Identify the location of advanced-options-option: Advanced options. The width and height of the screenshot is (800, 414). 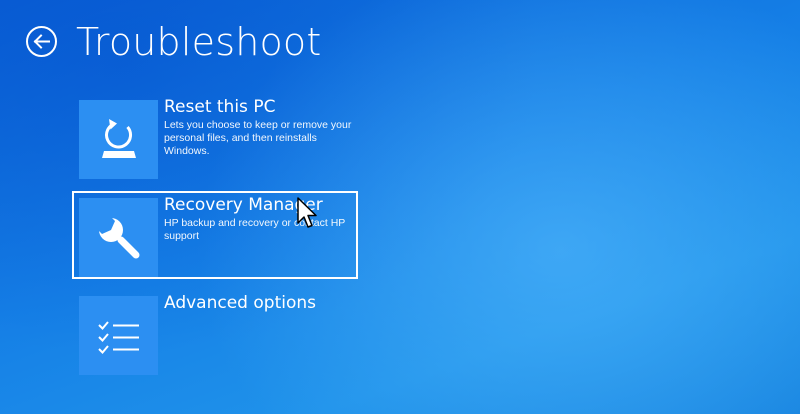
(215, 333).